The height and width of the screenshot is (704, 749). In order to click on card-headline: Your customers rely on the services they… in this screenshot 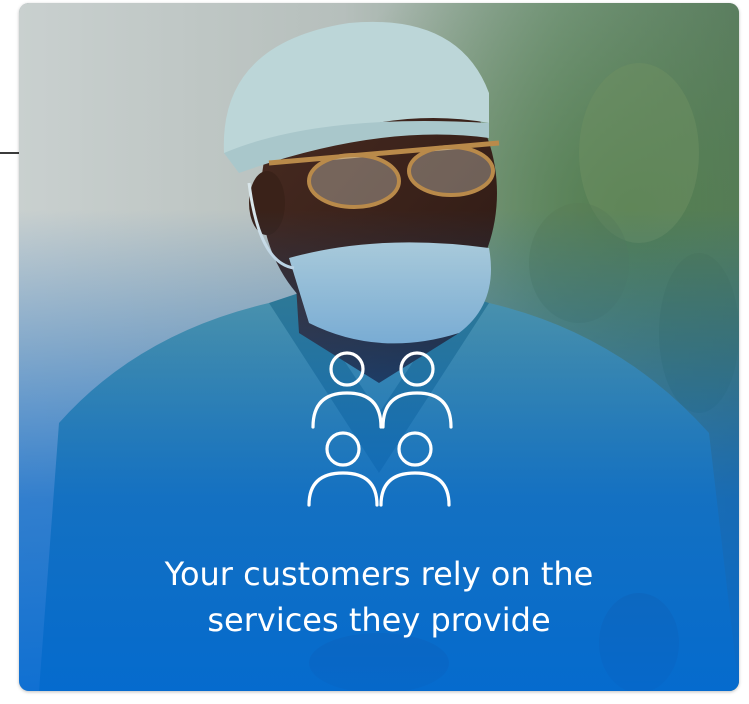, I will do `click(379, 597)`.